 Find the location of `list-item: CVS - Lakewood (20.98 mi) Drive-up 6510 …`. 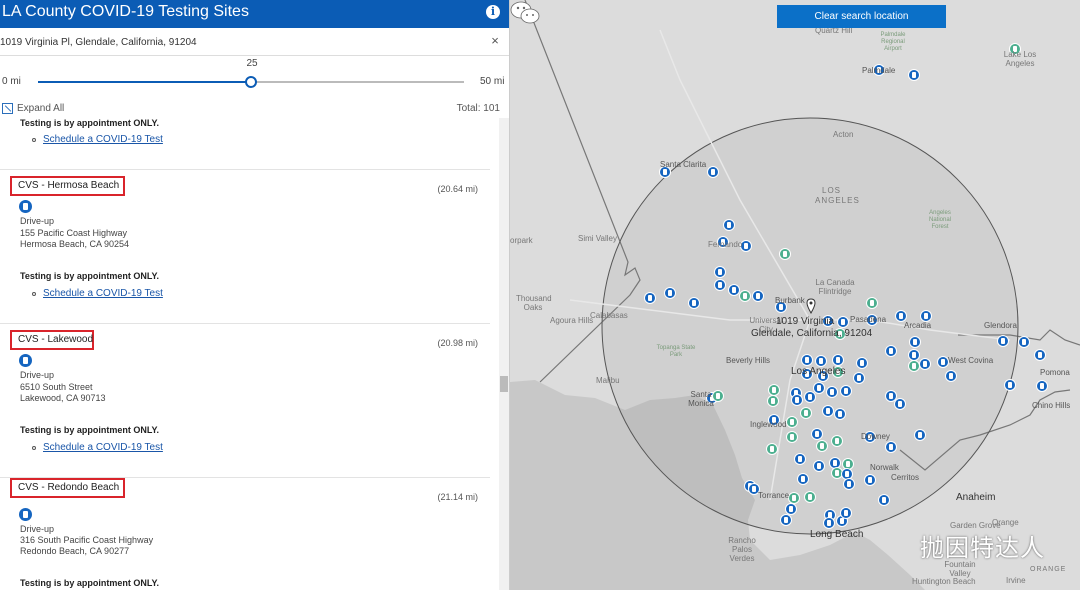

list-item: CVS - Lakewood (20.98 mi) Drive-up 6510 … is located at coordinates (245, 401).